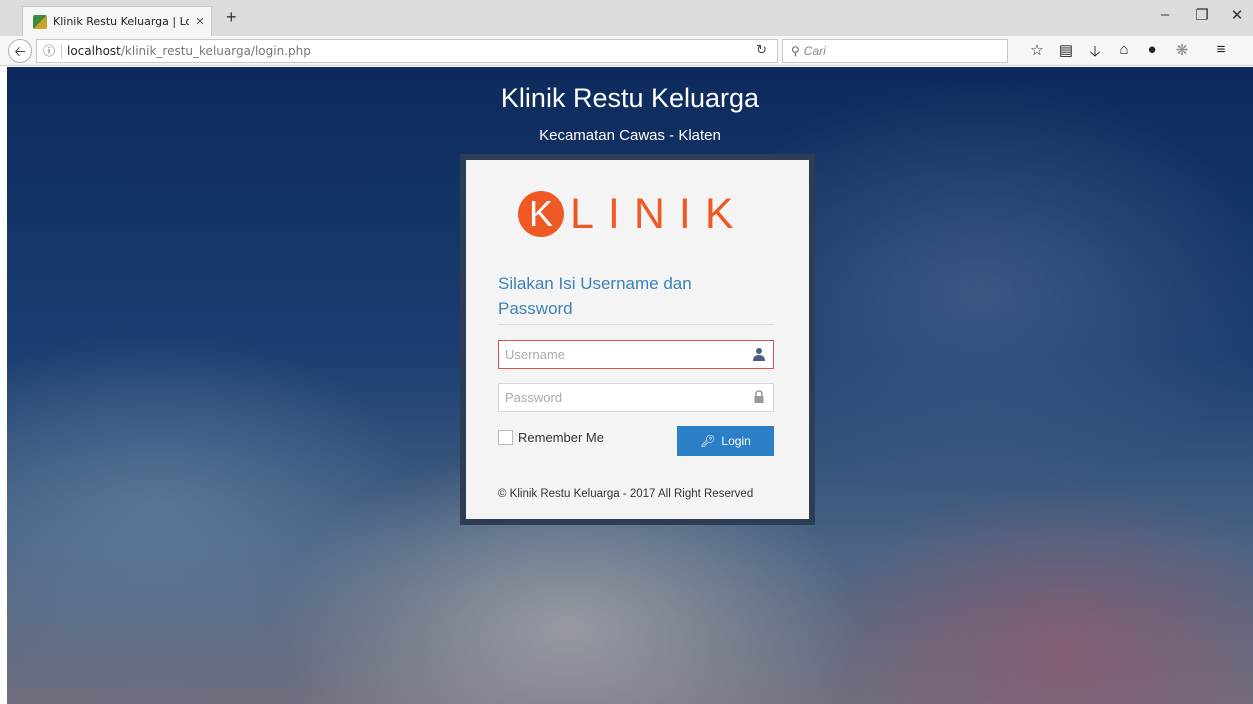  Describe the element at coordinates (1202, 15) in the screenshot. I see `restore-icon: ❐` at that location.